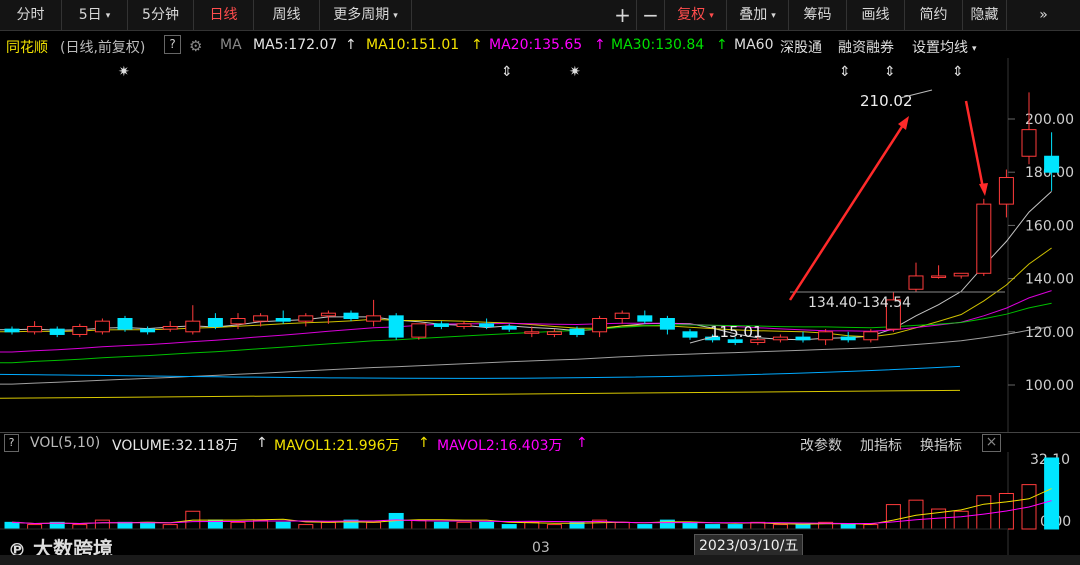 This screenshot has height=565, width=1080. Describe the element at coordinates (991, 443) in the screenshot. I see `close-volume-icon: ×` at that location.